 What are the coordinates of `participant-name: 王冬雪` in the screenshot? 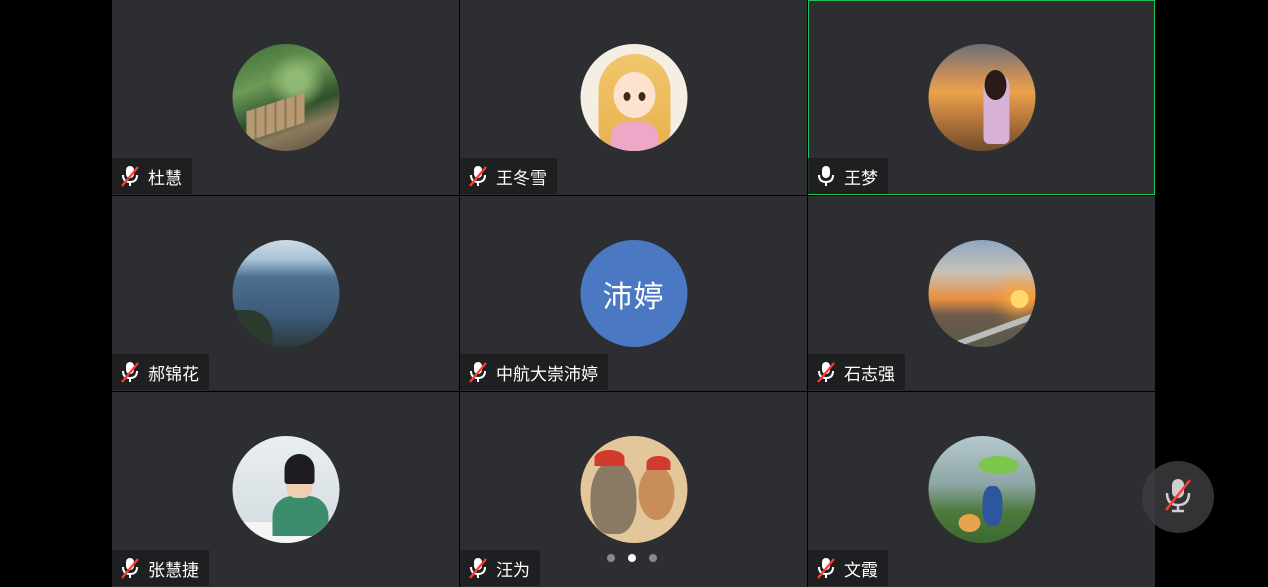 It's located at (521, 178).